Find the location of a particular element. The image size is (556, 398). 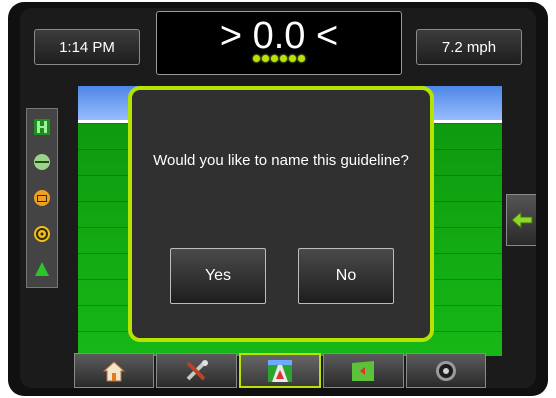

guidance-view-button is located at coordinates (280, 370).